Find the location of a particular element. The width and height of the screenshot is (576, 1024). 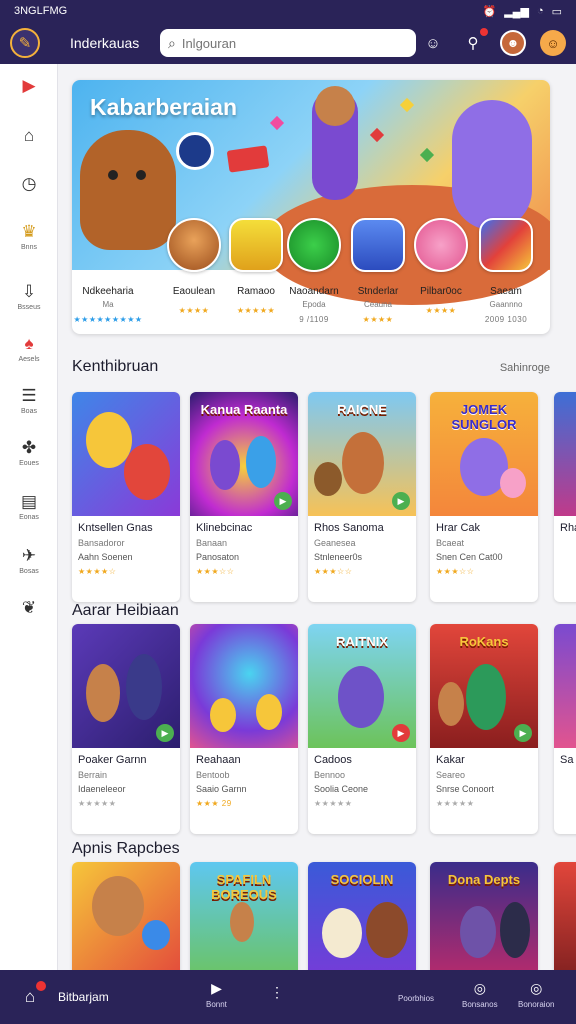

game-card: SOCIOLIN is located at coordinates (362, 916).